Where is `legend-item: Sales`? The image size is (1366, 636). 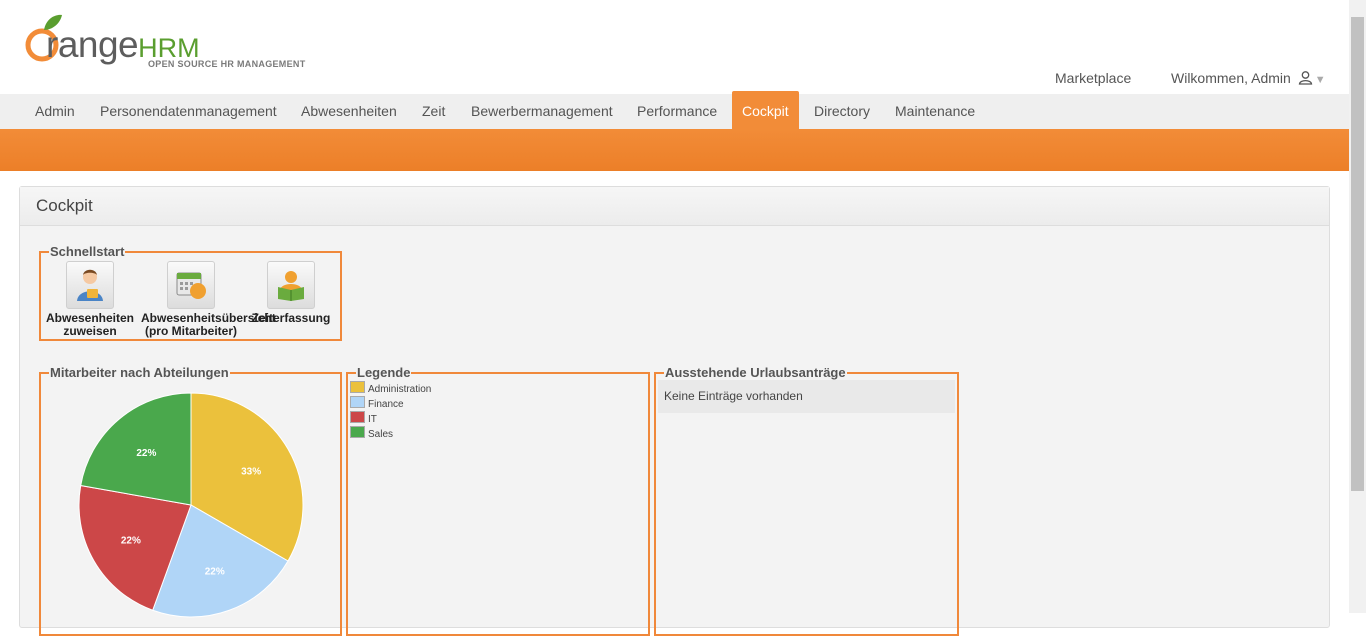
legend-item: Sales is located at coordinates (371, 433).